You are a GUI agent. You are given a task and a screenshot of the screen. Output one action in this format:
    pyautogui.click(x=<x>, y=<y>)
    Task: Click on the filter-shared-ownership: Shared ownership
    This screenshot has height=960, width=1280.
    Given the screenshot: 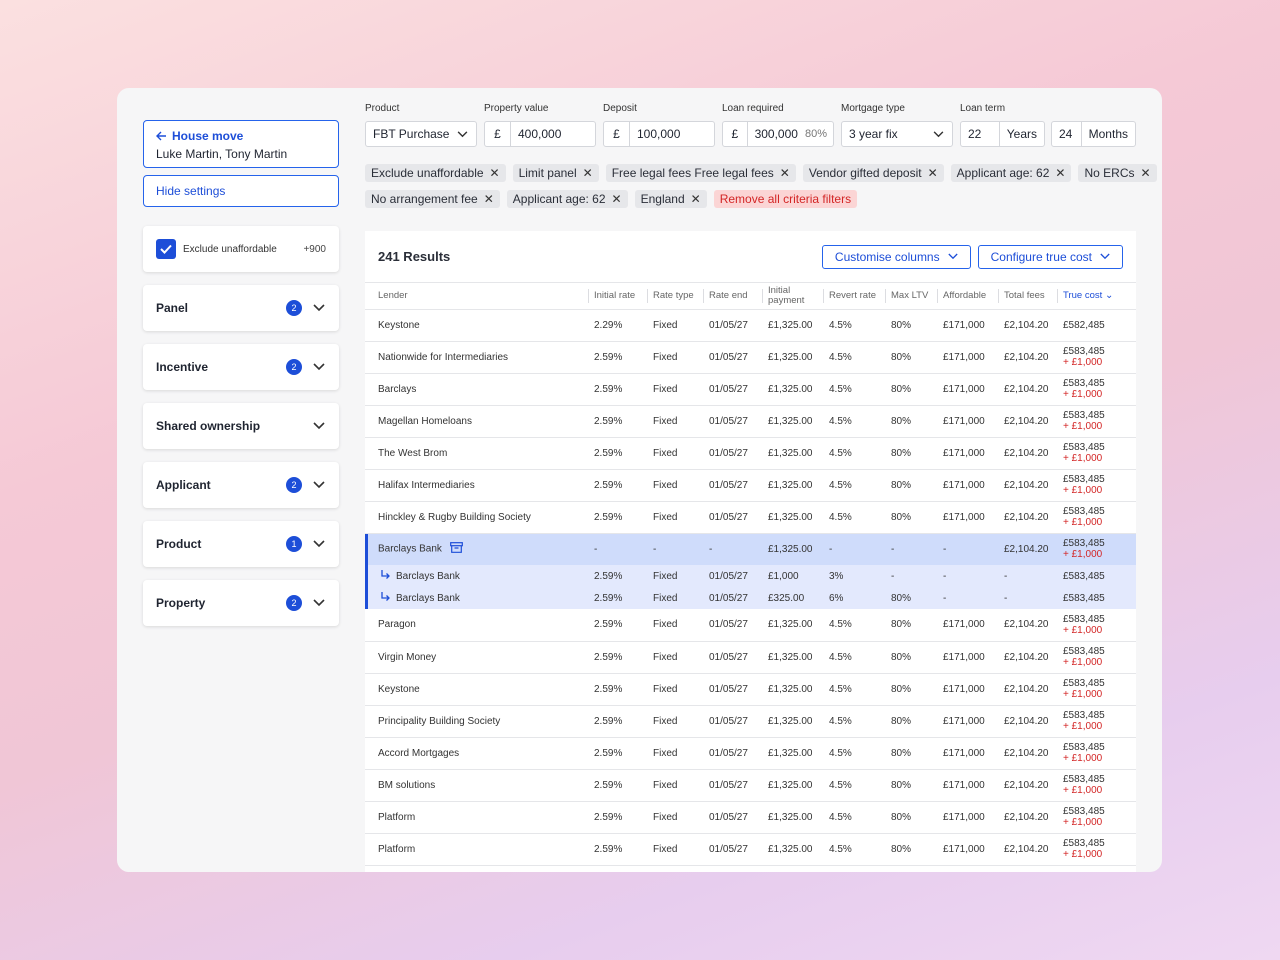 What is the action you would take?
    pyautogui.click(x=241, y=426)
    